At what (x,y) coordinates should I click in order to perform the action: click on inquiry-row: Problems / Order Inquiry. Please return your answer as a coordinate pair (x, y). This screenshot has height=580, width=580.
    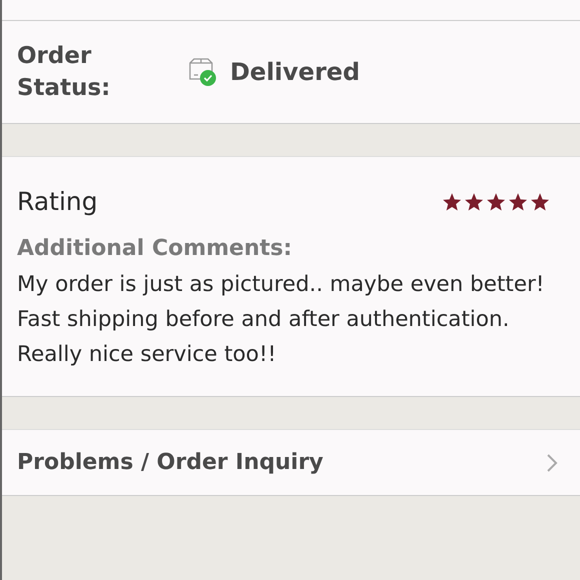
    Looking at the image, I should click on (291, 462).